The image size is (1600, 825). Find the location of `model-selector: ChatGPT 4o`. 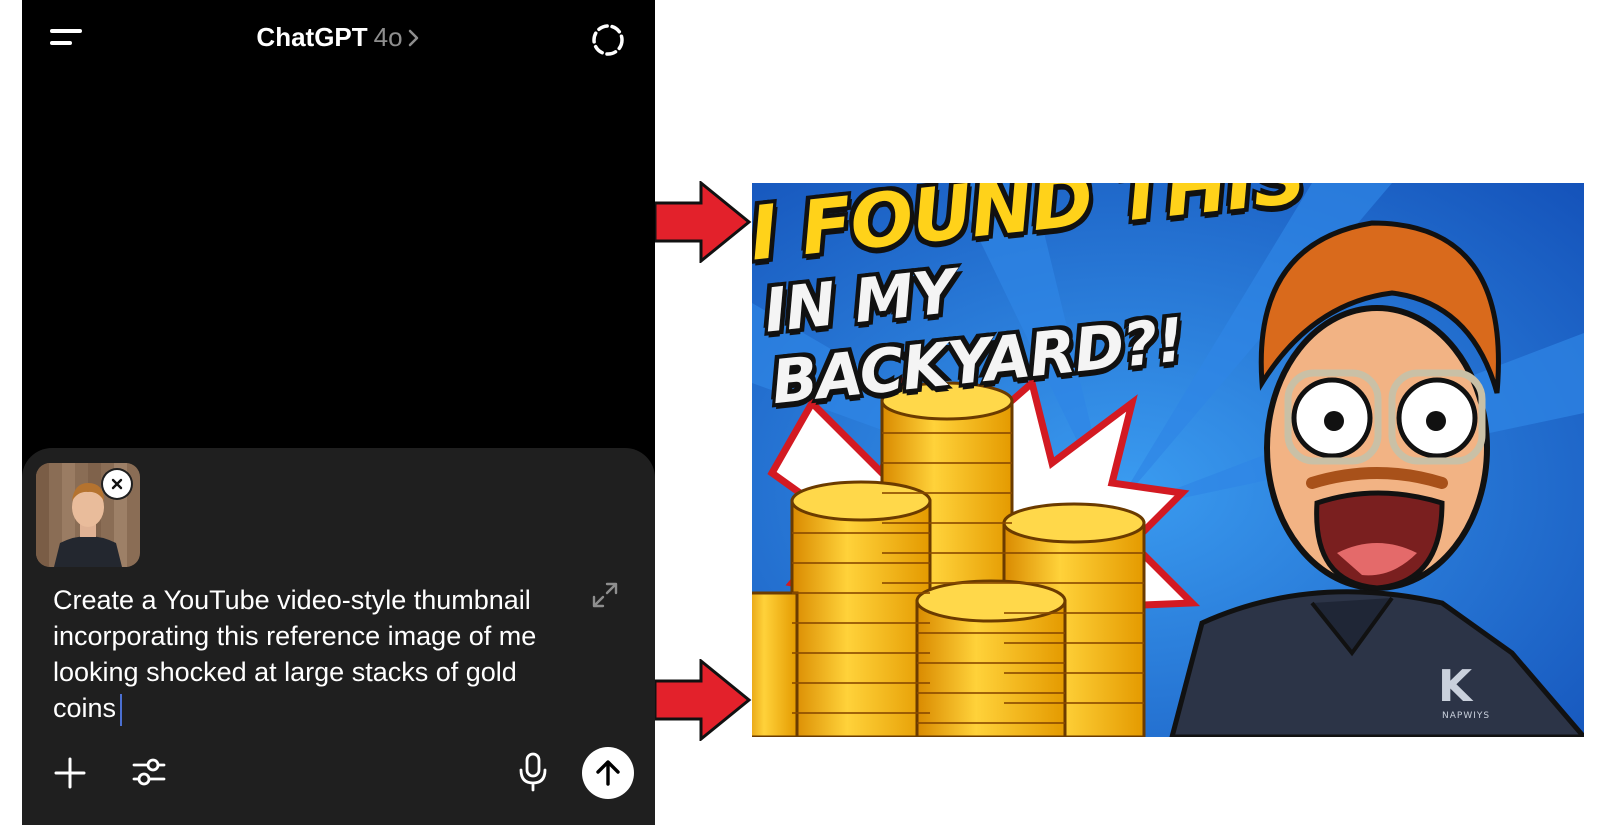

model-selector: ChatGPT 4o is located at coordinates (338, 38).